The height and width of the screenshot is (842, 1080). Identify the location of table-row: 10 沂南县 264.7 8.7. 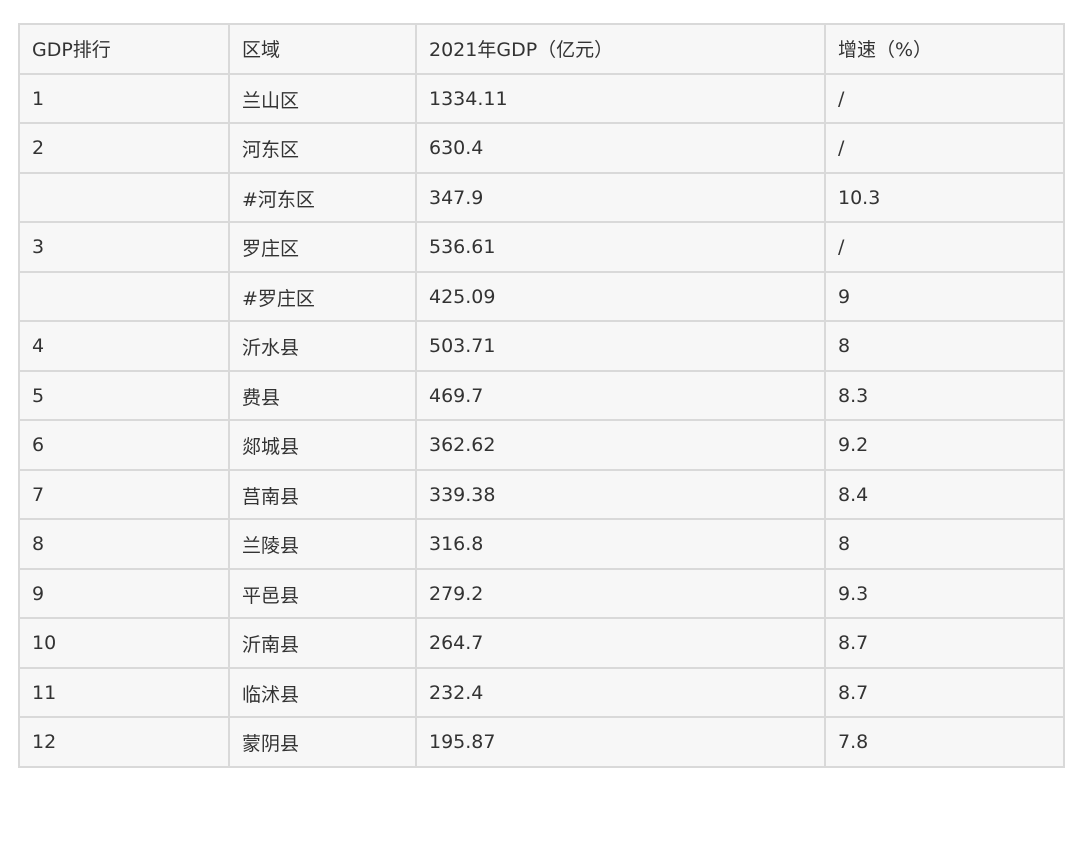
(541, 643).